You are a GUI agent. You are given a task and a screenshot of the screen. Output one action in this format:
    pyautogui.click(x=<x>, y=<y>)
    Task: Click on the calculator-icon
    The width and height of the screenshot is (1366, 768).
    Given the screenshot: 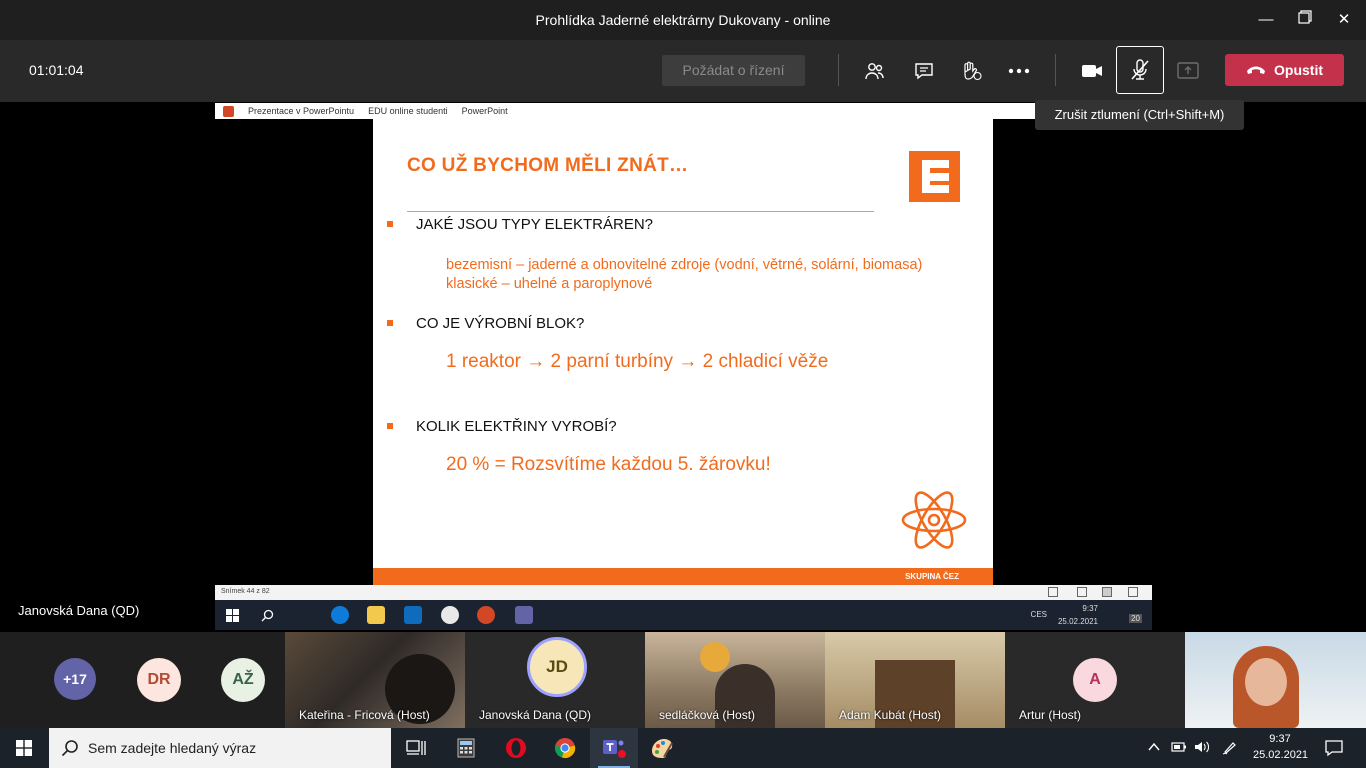 What is the action you would take?
    pyautogui.click(x=466, y=748)
    